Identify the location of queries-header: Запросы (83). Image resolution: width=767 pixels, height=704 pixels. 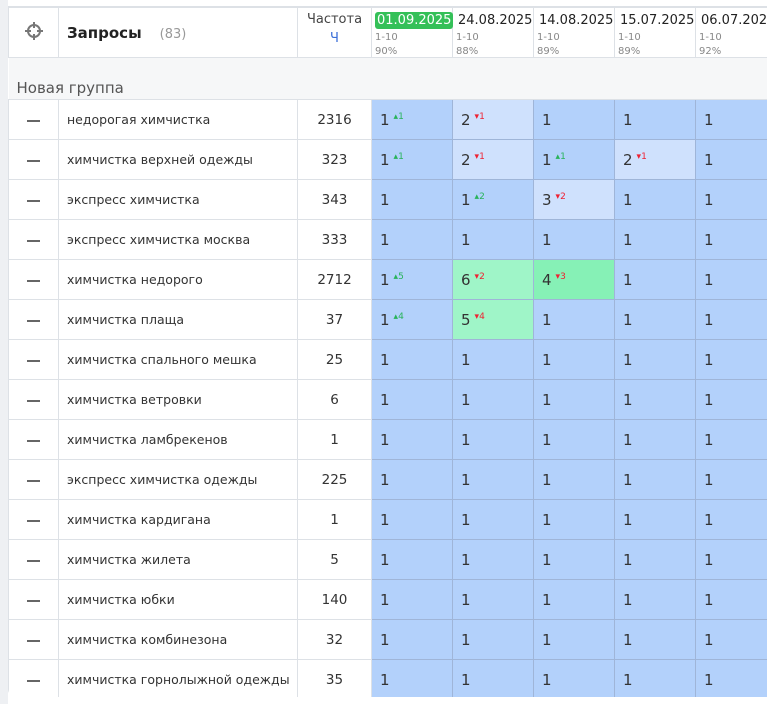
(178, 32).